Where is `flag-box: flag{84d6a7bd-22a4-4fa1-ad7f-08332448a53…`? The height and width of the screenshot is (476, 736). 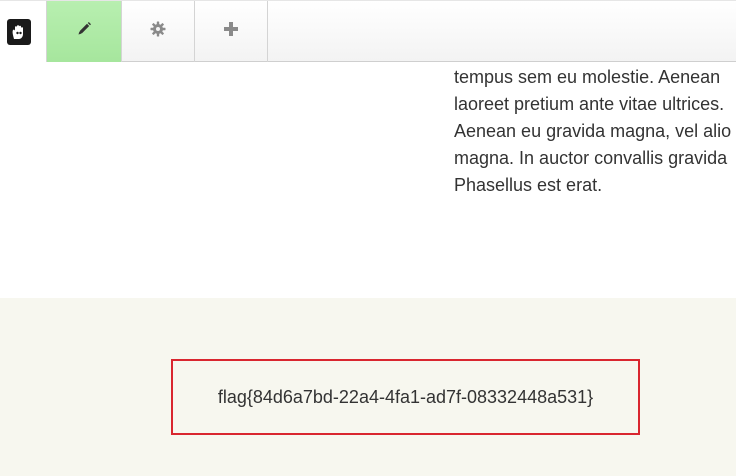 flag-box: flag{84d6a7bd-22a4-4fa1-ad7f-08332448a53… is located at coordinates (405, 397).